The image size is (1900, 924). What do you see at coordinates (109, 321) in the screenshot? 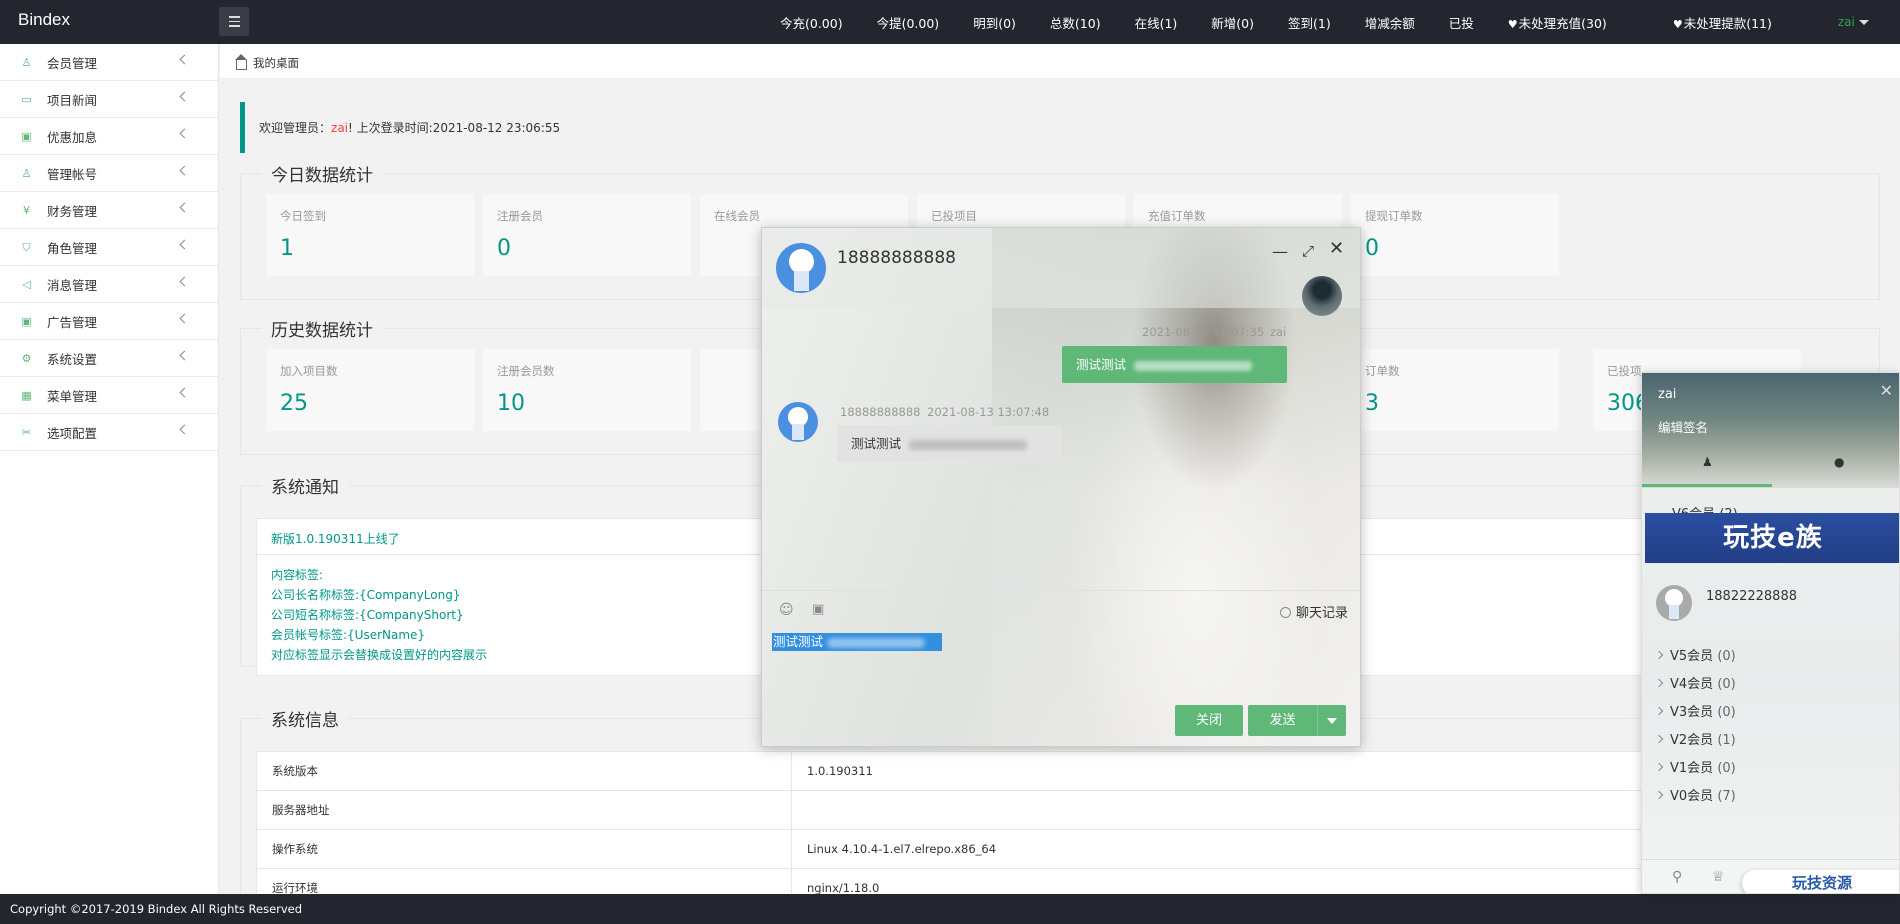
I see `sidebar-item-ads: ▣ 广告管理` at bounding box center [109, 321].